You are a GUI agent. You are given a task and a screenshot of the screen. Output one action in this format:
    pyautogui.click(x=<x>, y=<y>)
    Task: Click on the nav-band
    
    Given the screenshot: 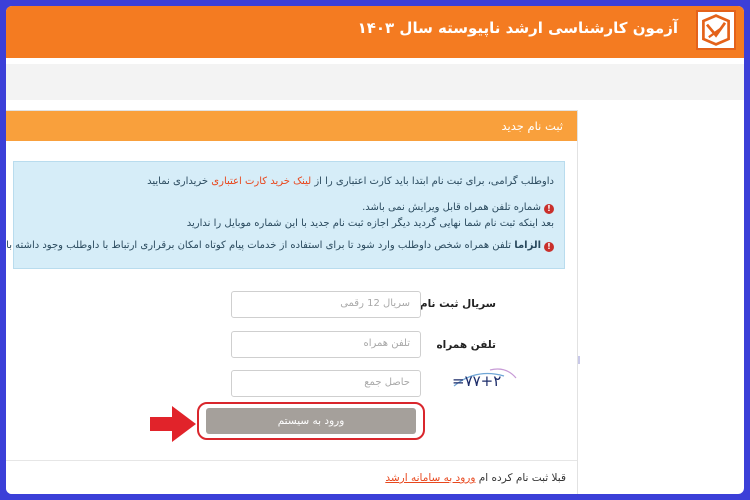 What is the action you would take?
    pyautogui.click(x=375, y=82)
    